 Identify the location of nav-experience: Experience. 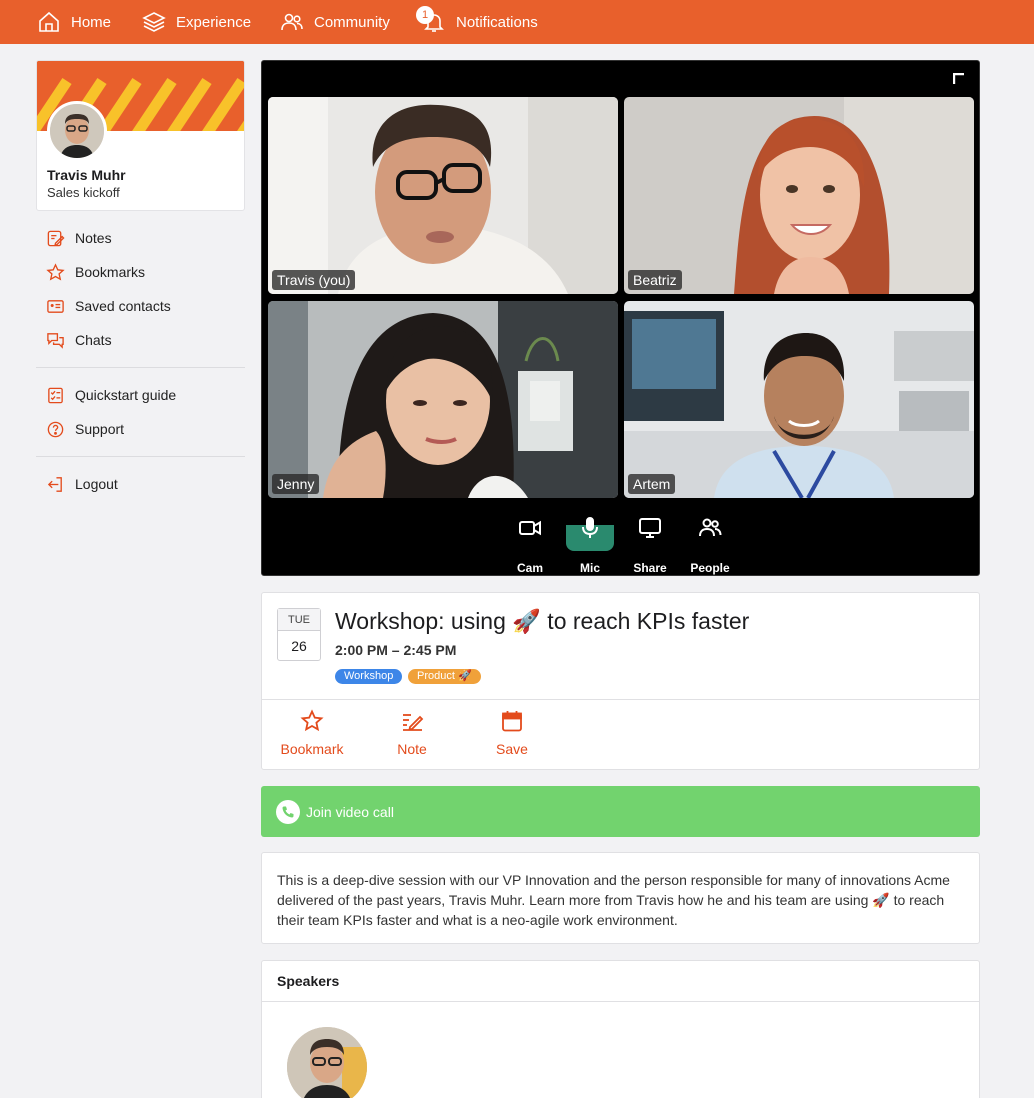
(196, 22).